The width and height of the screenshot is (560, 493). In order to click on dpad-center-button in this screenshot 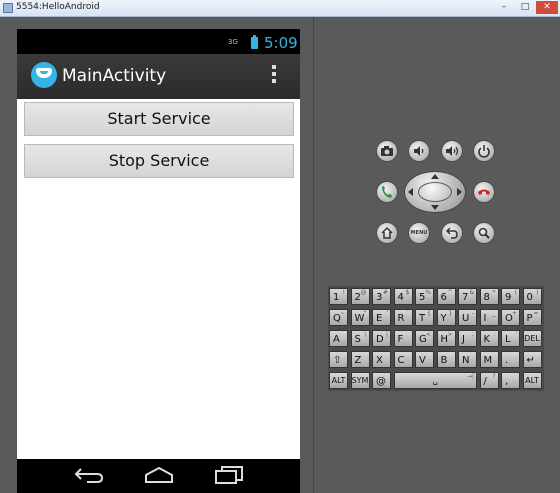, I will do `click(435, 192)`.